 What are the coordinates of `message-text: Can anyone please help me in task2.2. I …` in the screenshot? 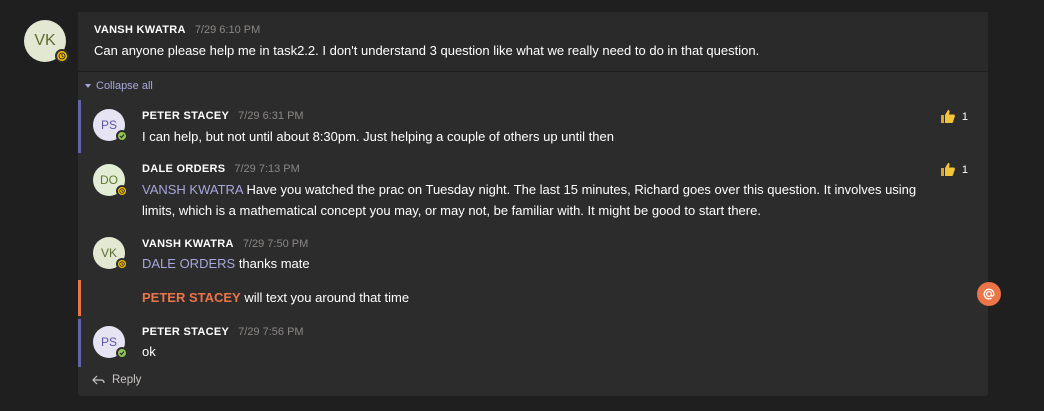 It's located at (427, 50).